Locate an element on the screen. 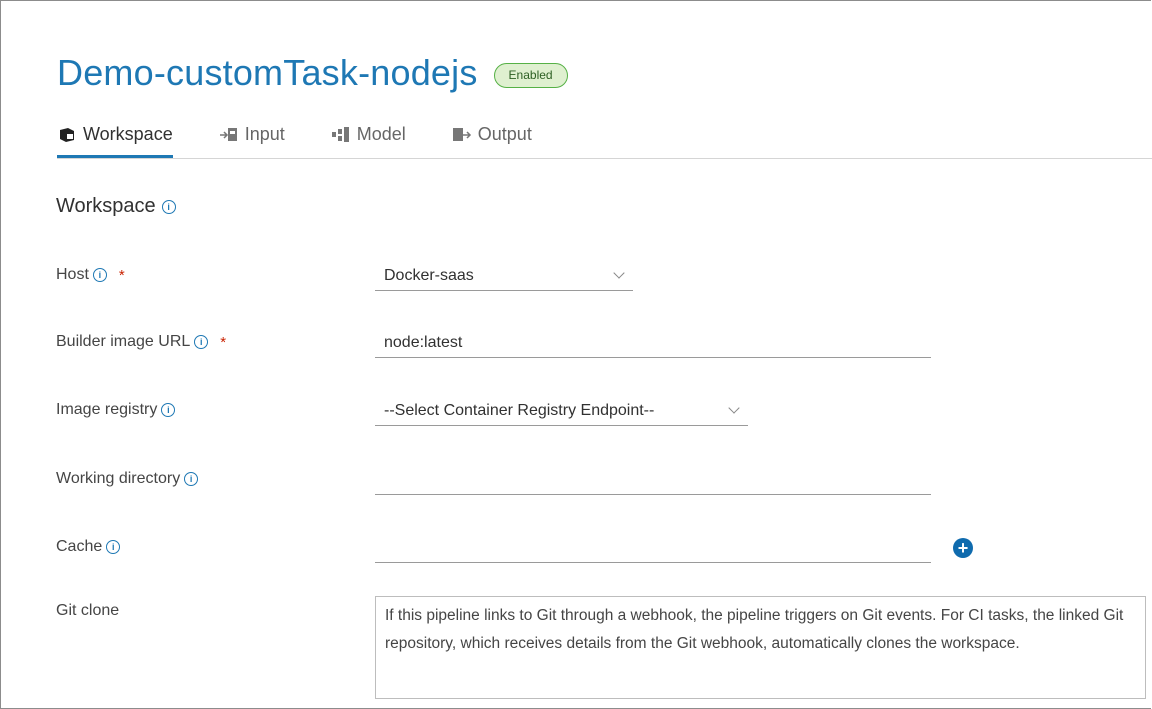 The width and height of the screenshot is (1152, 709). host-label-text: Host is located at coordinates (72, 274).